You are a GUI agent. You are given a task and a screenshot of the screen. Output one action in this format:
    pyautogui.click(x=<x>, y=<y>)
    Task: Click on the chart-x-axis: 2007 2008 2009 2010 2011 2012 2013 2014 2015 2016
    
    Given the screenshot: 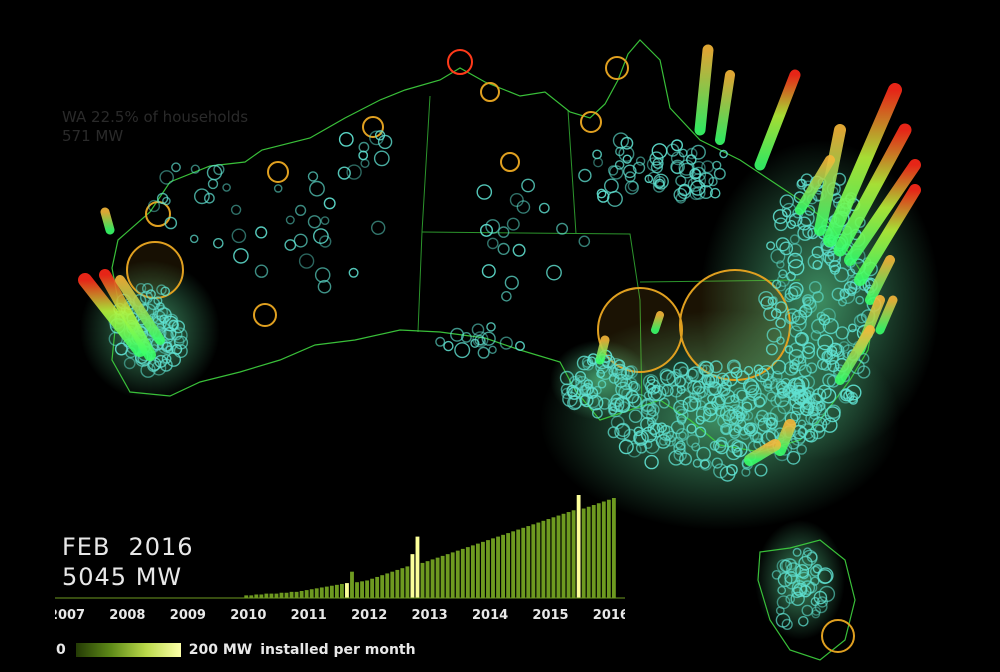 What is the action you would take?
    pyautogui.click(x=340, y=615)
    